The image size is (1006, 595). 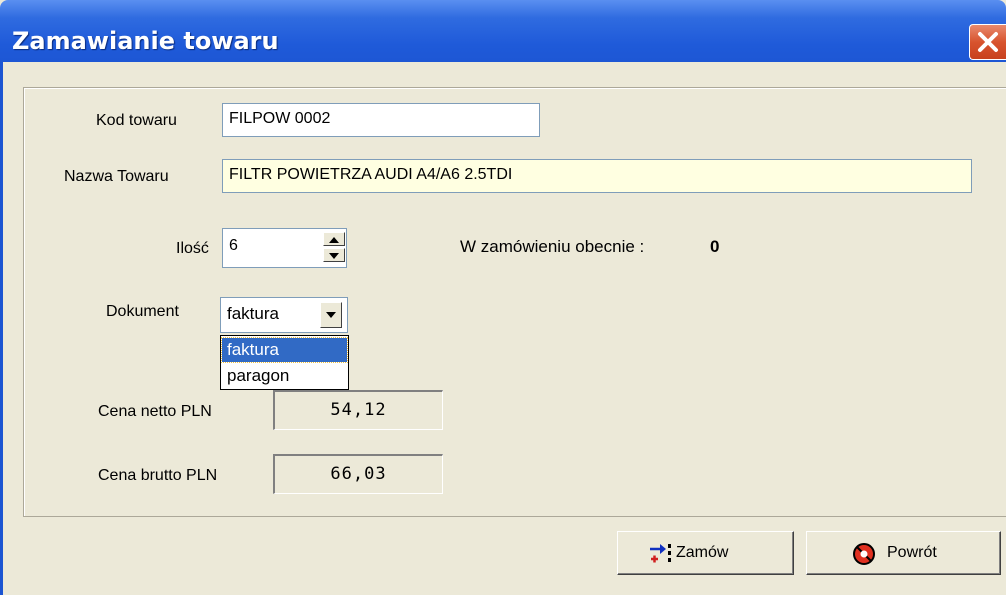 What do you see at coordinates (158, 475) in the screenshot?
I see `brutto-label: Cena brutto PLN` at bounding box center [158, 475].